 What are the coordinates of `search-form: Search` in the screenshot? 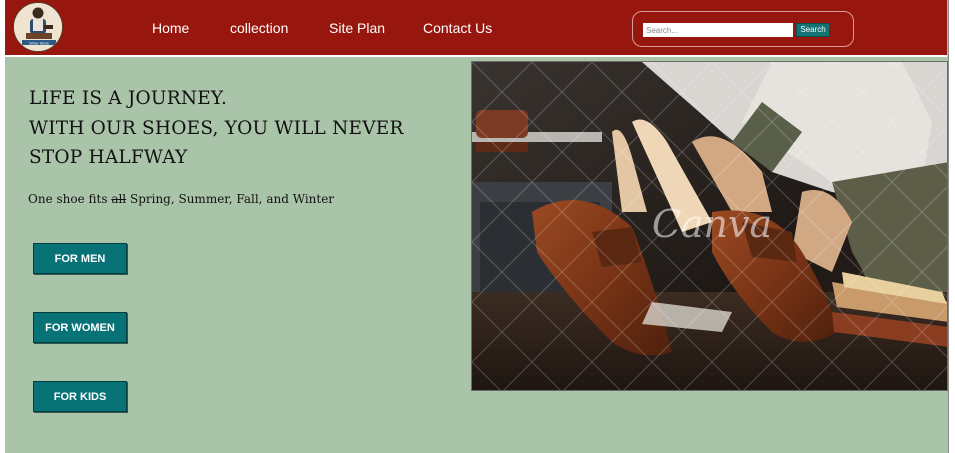 It's located at (743, 29).